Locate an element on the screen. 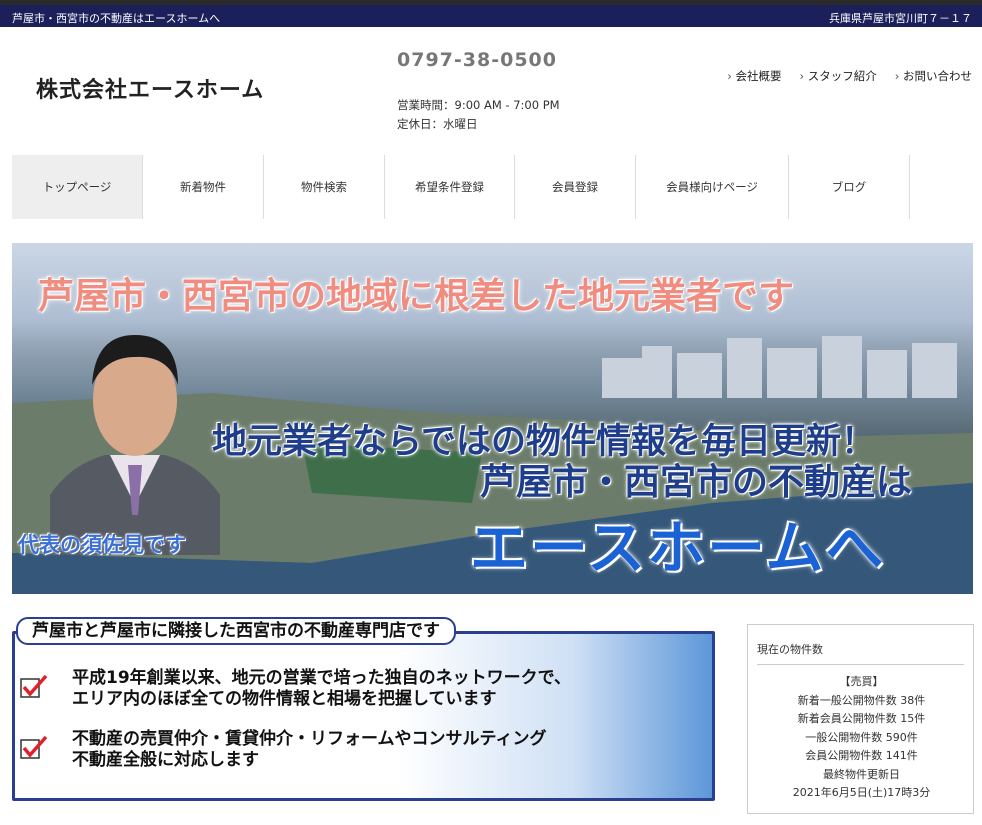  count-new-public: 新着一般公開物件数 38件 is located at coordinates (861, 700).